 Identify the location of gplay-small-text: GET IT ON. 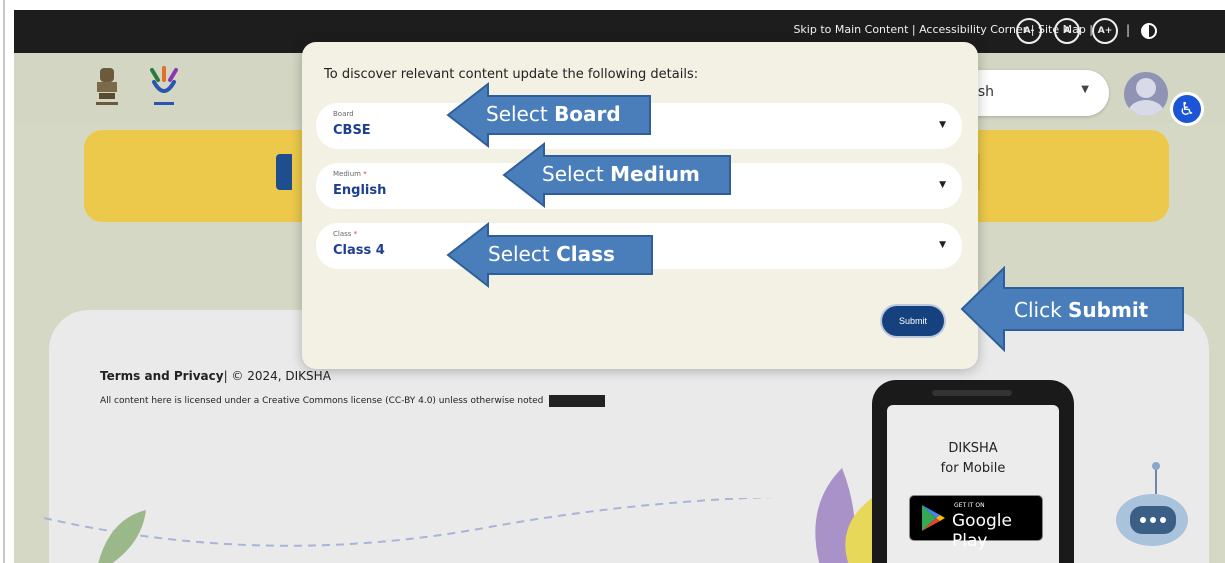
(969, 505).